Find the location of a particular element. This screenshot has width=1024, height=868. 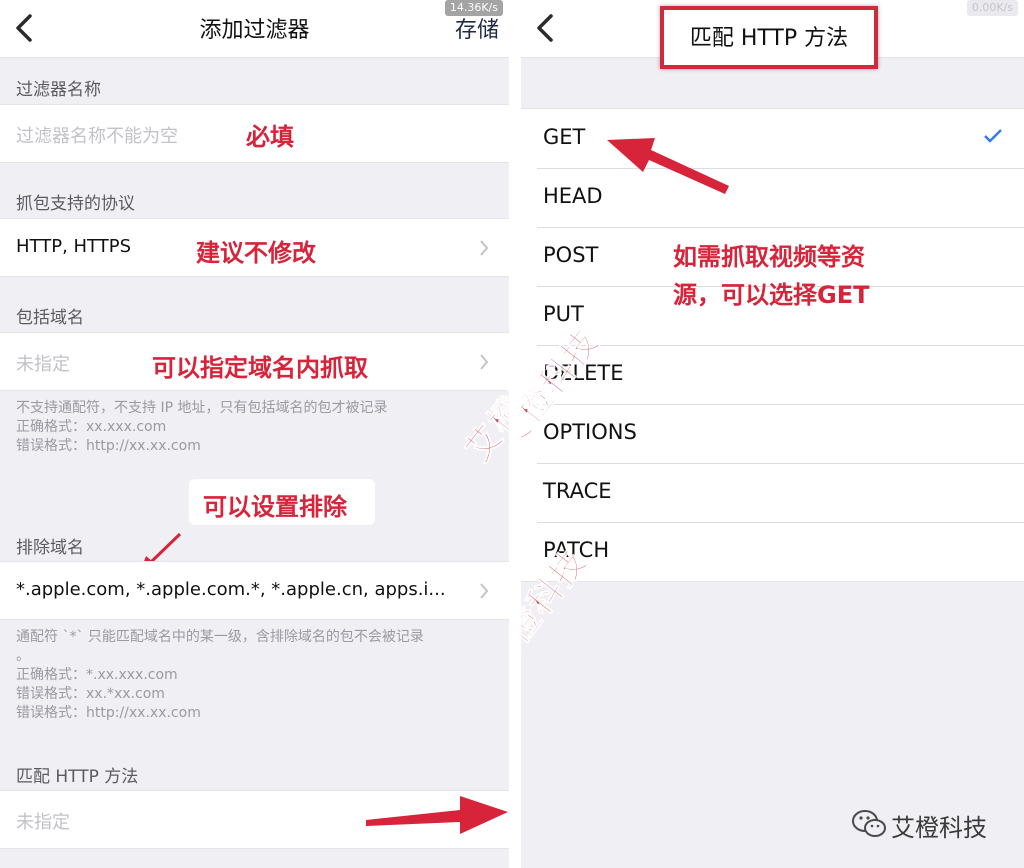

annotation-required: 必填 is located at coordinates (270, 137).